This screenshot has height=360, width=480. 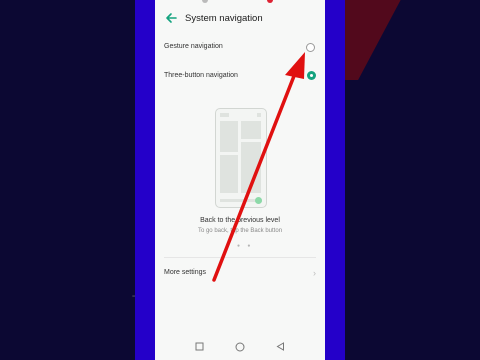 I want to click on annotation-arrow, so click(x=258, y=167).